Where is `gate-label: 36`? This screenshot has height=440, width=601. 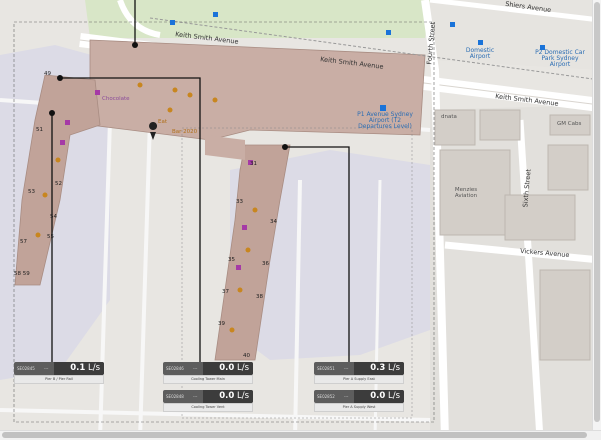 gate-label: 36 is located at coordinates (265, 264).